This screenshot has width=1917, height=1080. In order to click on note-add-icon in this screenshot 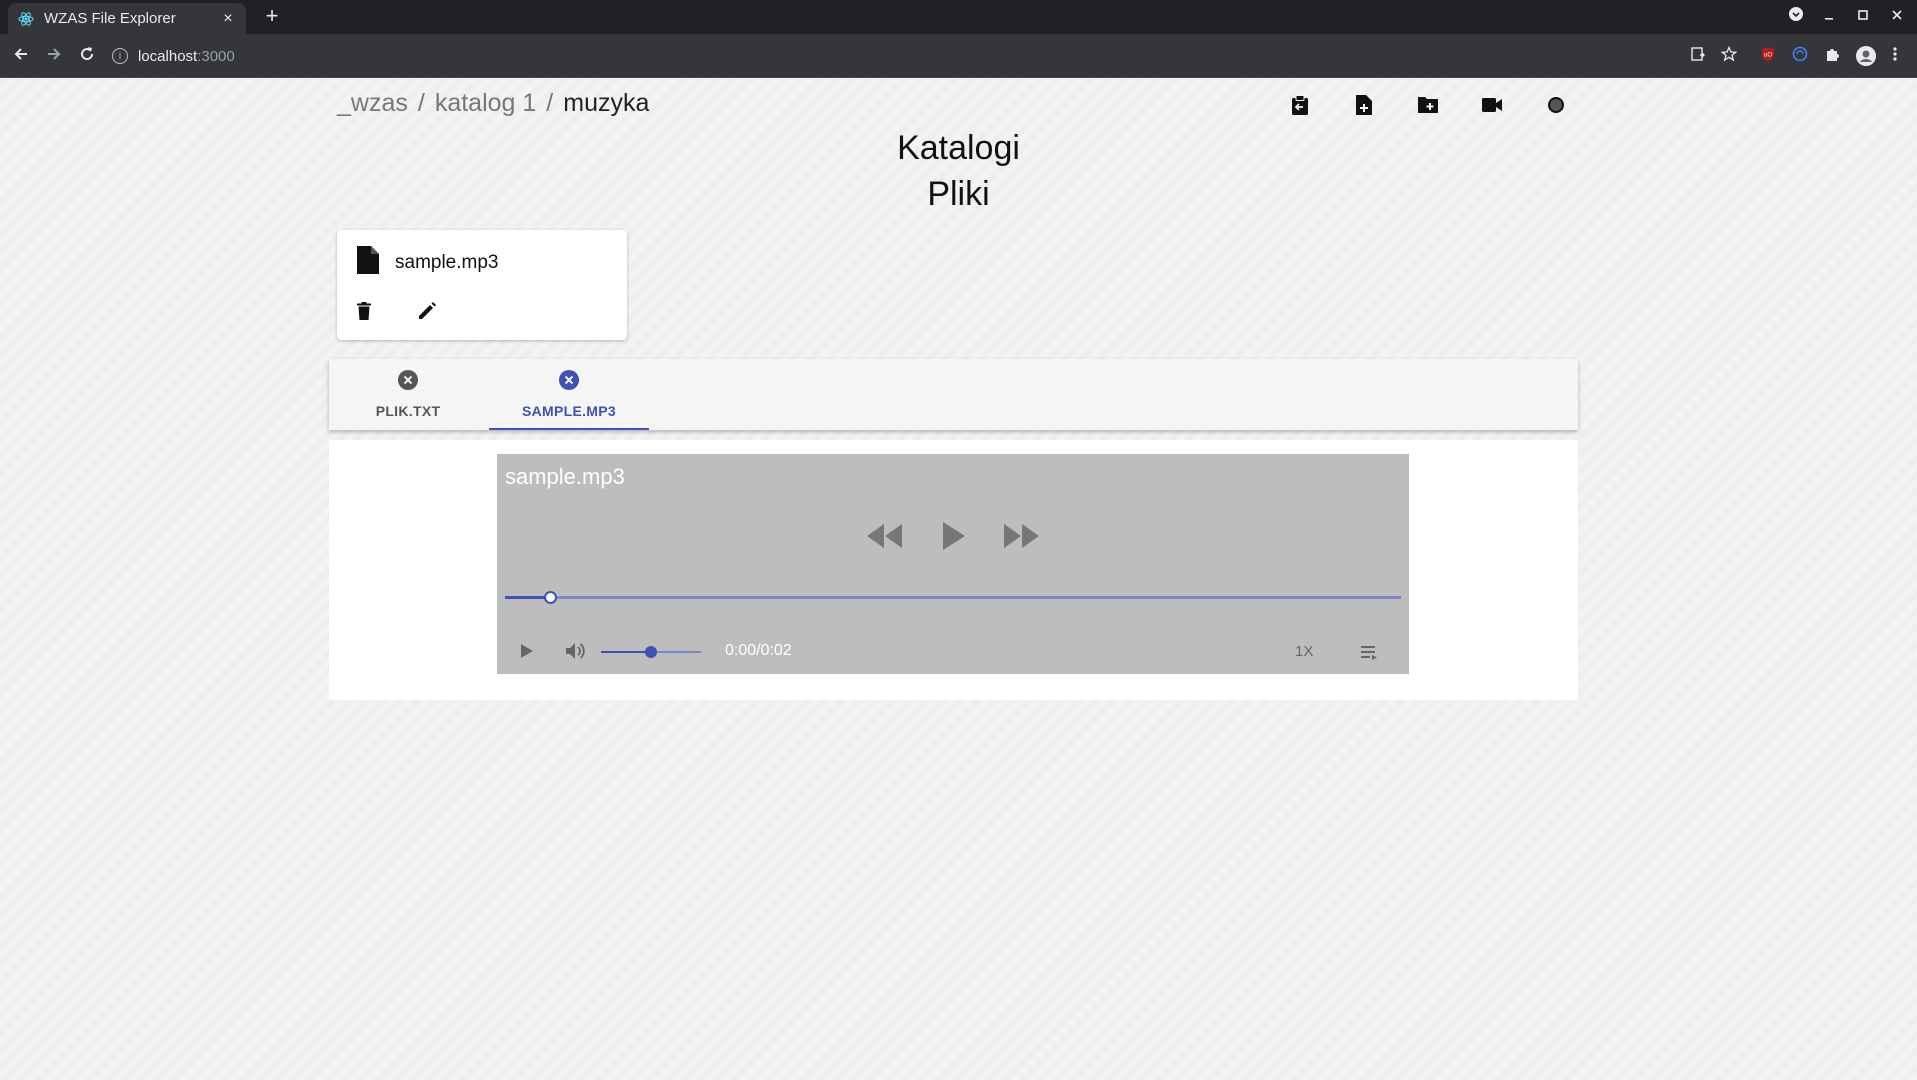, I will do `click(1364, 107)`.